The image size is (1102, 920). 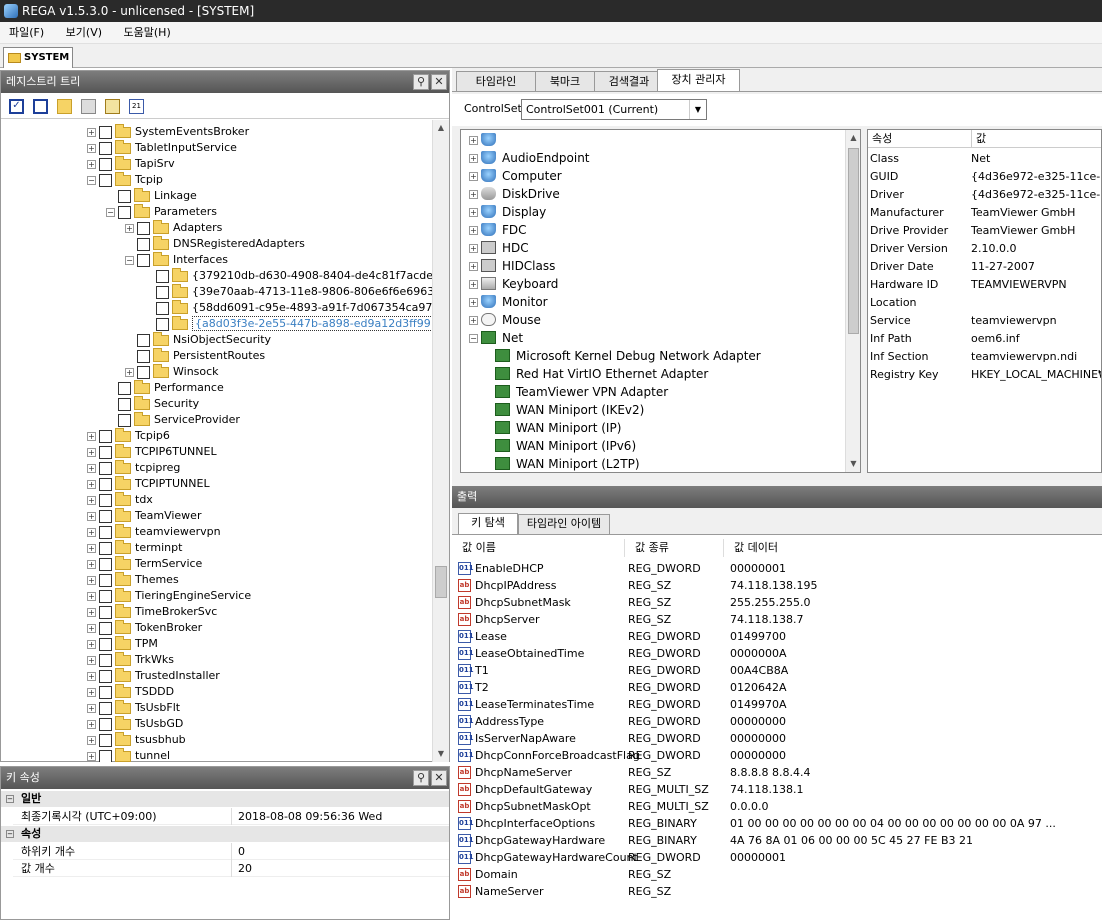 What do you see at coordinates (440, 441) in the screenshot?
I see `tree-scrollbar: ▲ ▼` at bounding box center [440, 441].